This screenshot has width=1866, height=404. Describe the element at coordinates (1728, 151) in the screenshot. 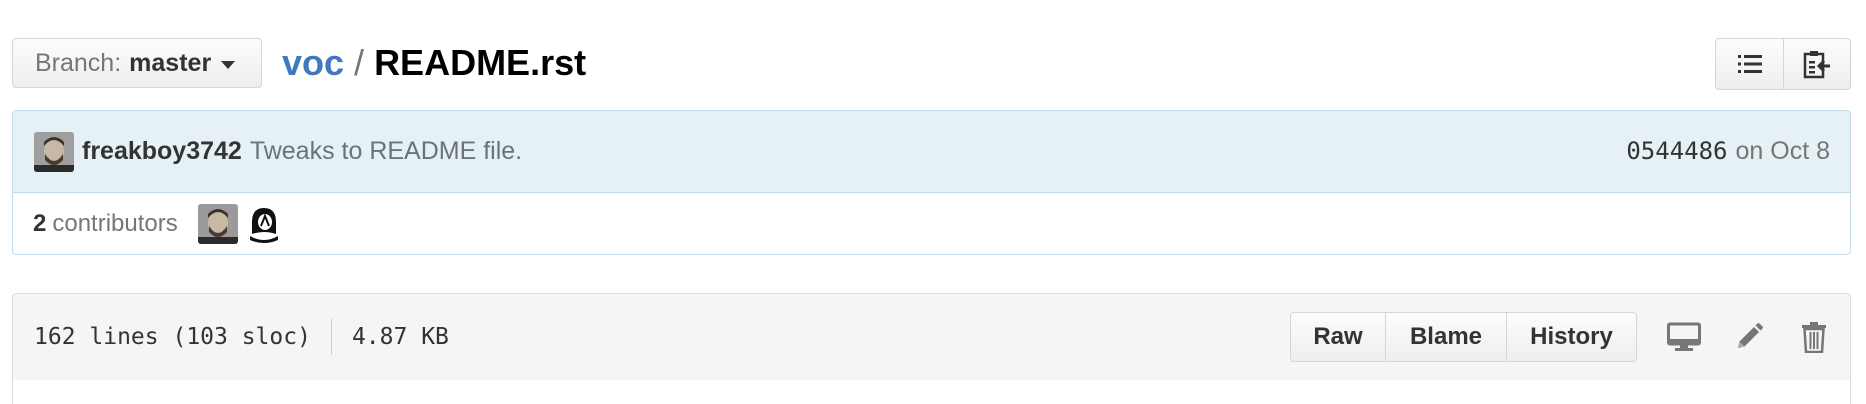

I see `commit-meta: 0544486 on Oct 8` at that location.